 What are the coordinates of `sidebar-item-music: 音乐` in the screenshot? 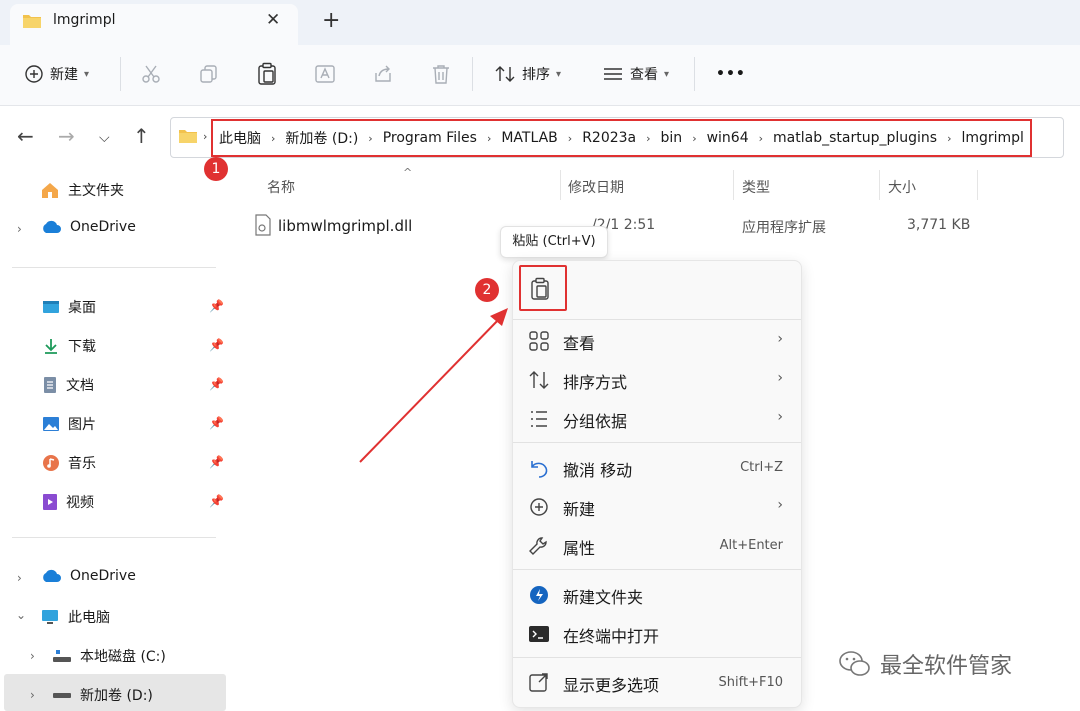 It's located at (69, 463).